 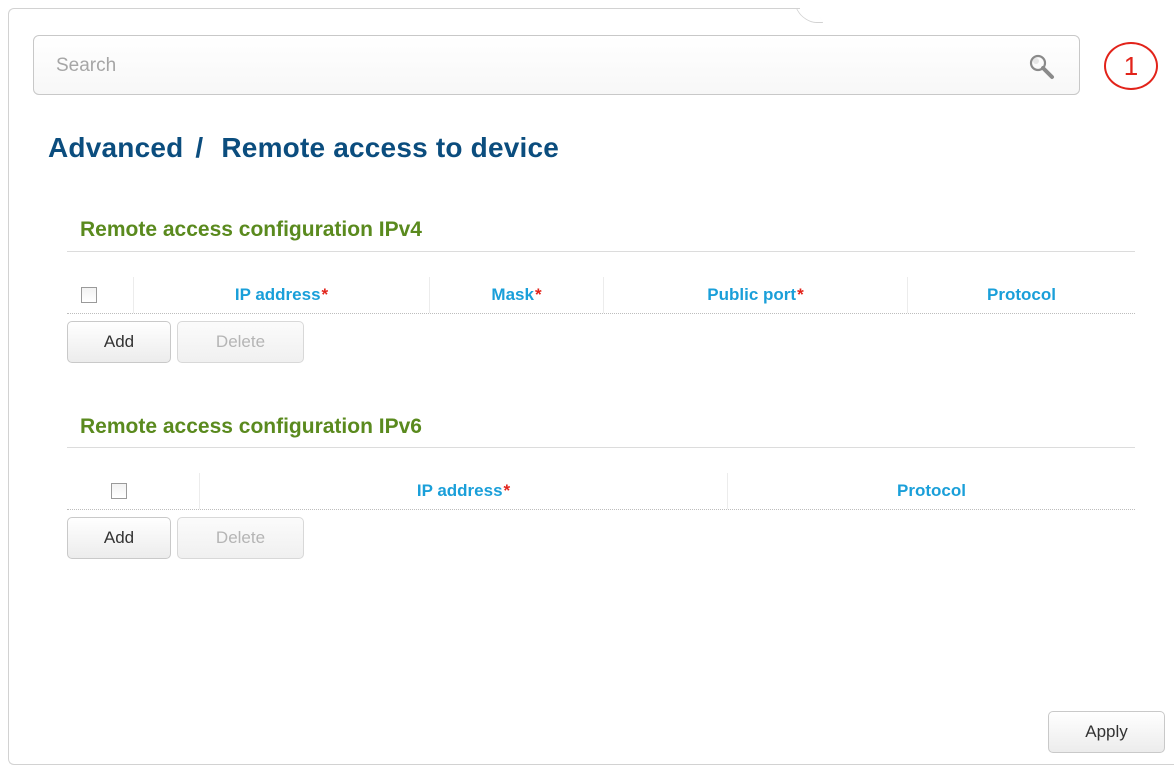 What do you see at coordinates (1106, 732) in the screenshot?
I see `apply-button: Apply` at bounding box center [1106, 732].